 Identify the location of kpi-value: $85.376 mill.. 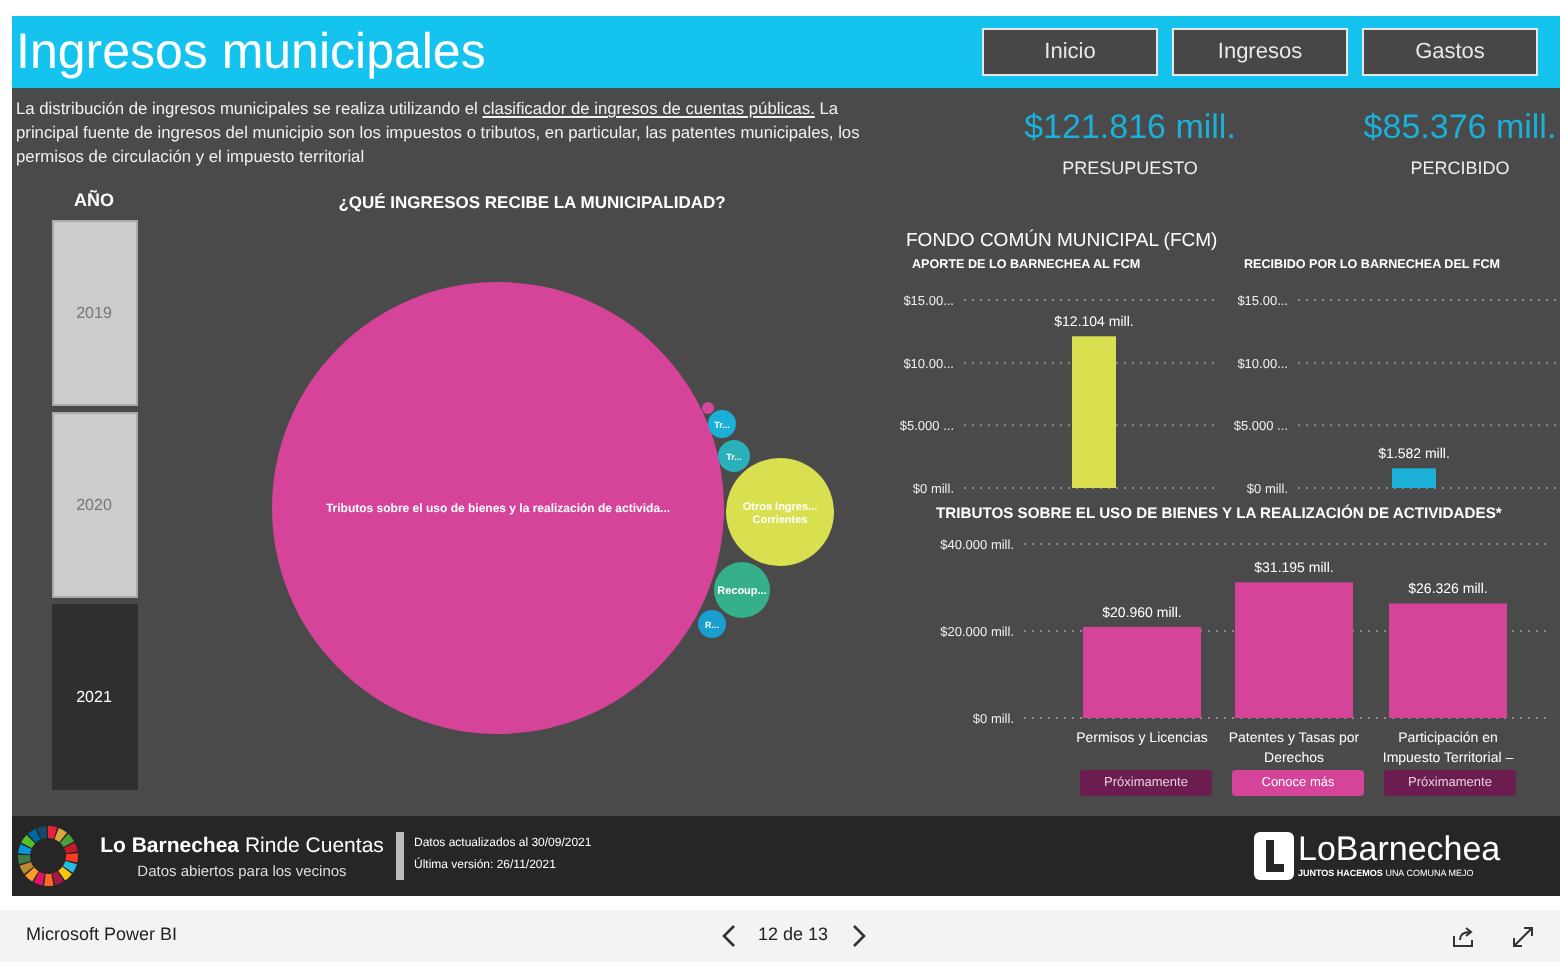
(1460, 128).